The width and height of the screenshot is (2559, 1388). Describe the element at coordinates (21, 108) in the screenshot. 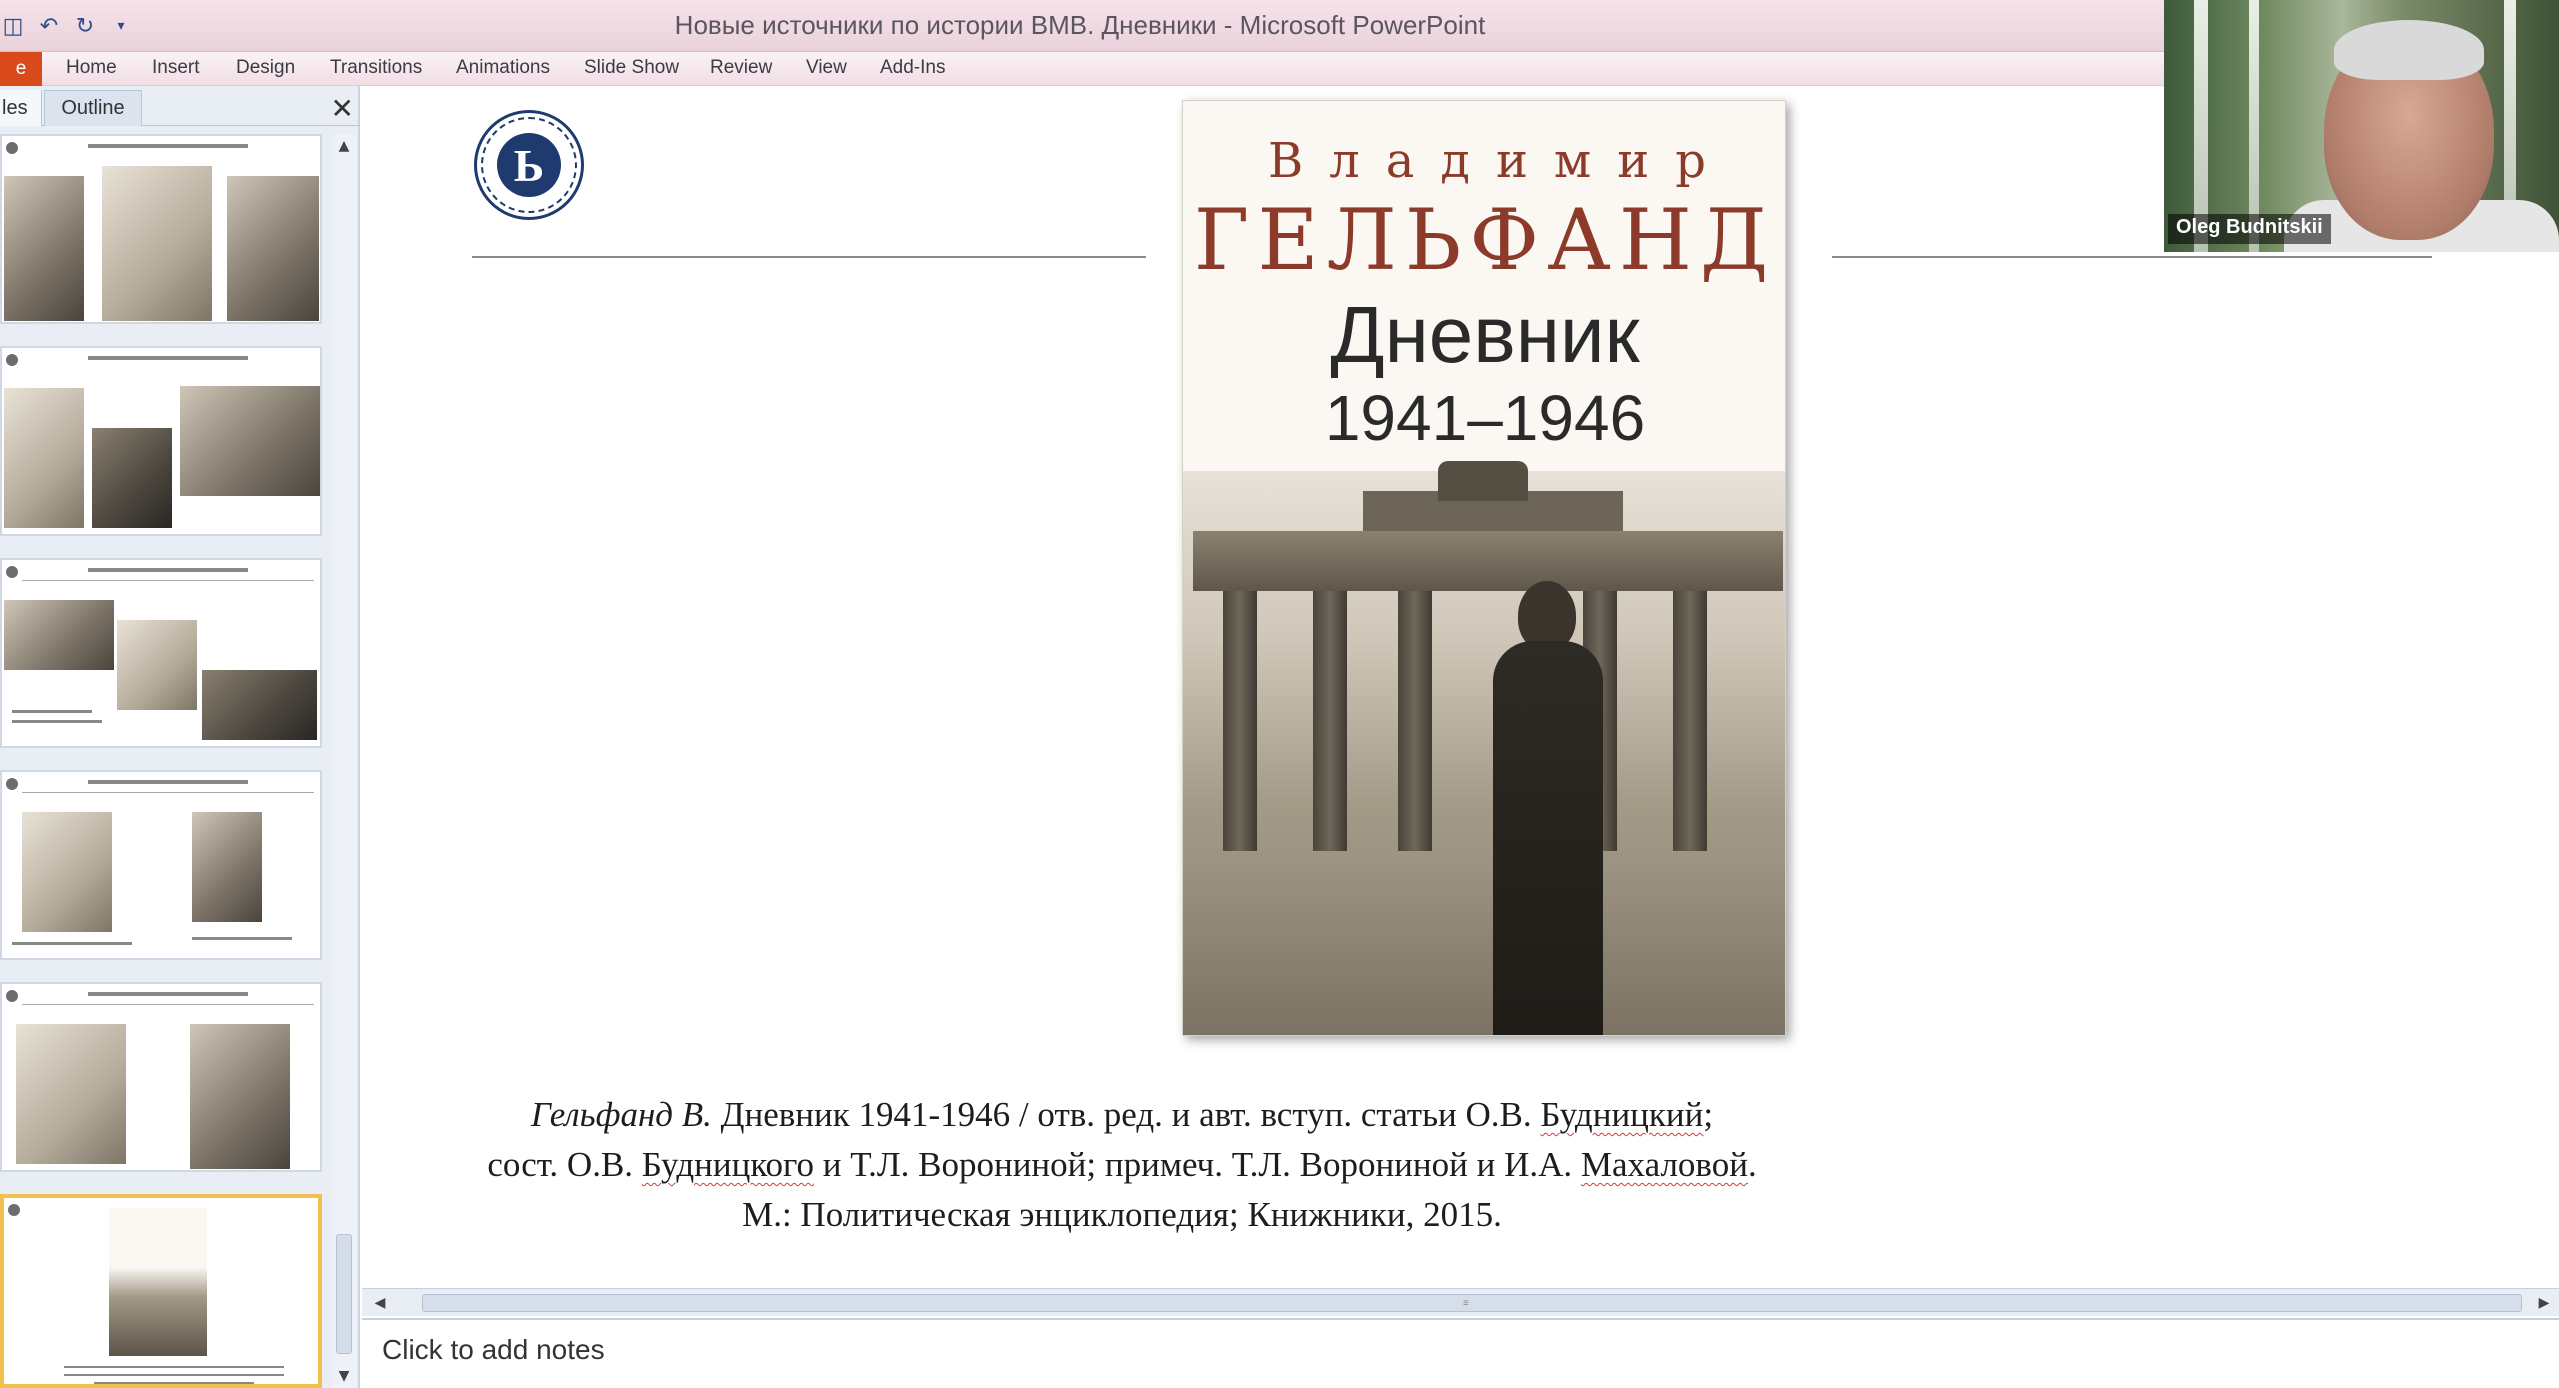

I see `tab-slides: les` at that location.